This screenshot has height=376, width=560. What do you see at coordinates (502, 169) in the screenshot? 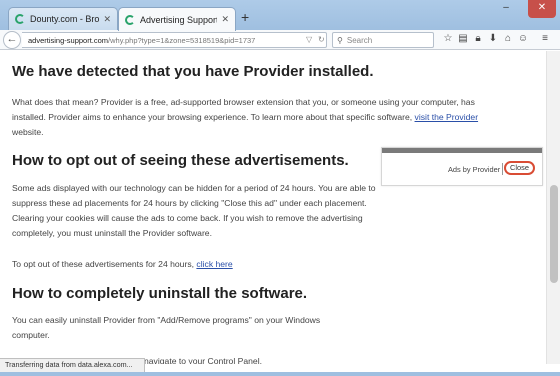
I see `ad-separator` at bounding box center [502, 169].